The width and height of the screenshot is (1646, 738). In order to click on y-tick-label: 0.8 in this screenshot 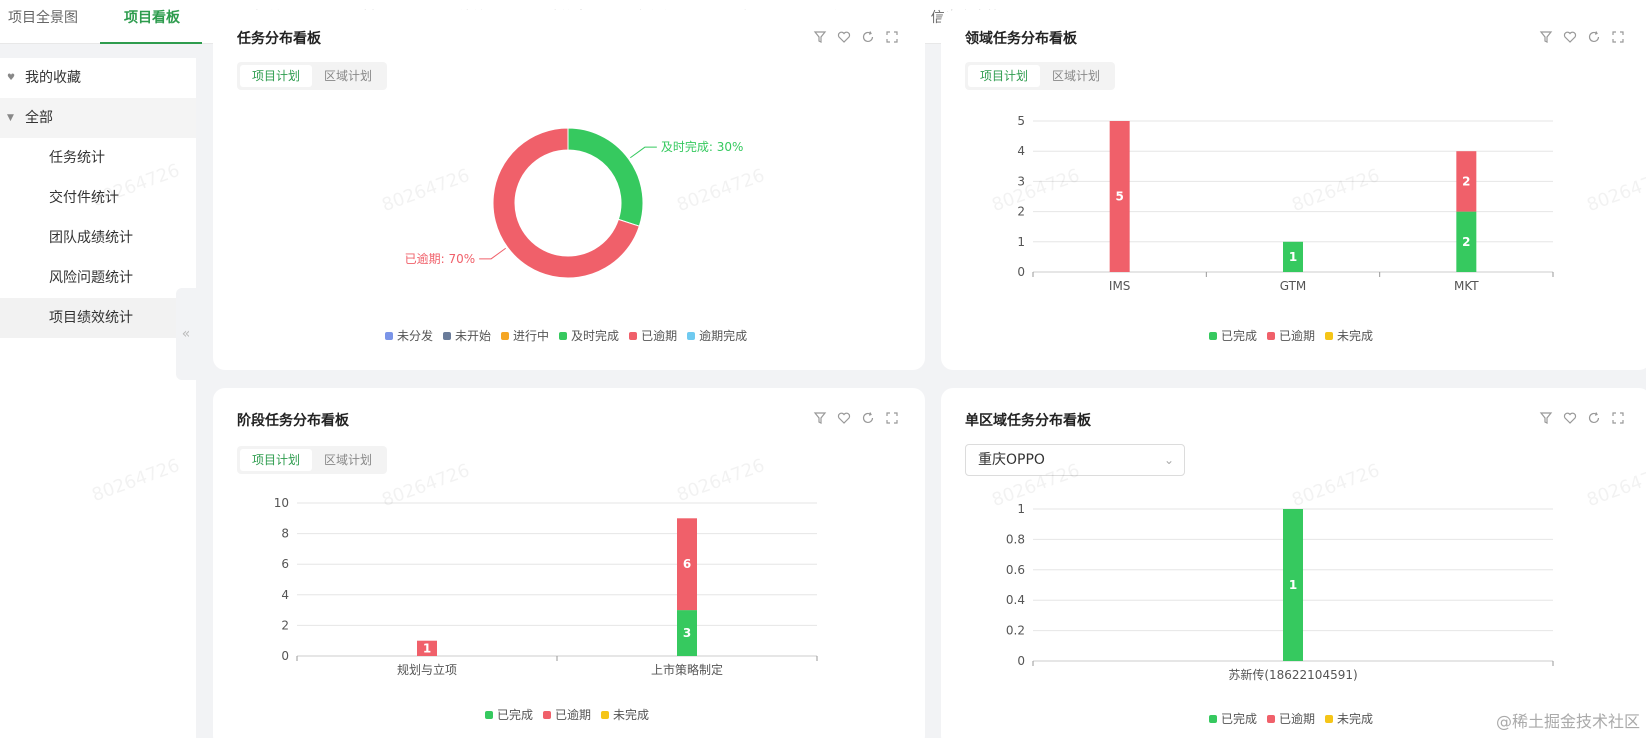, I will do `click(1015, 539)`.